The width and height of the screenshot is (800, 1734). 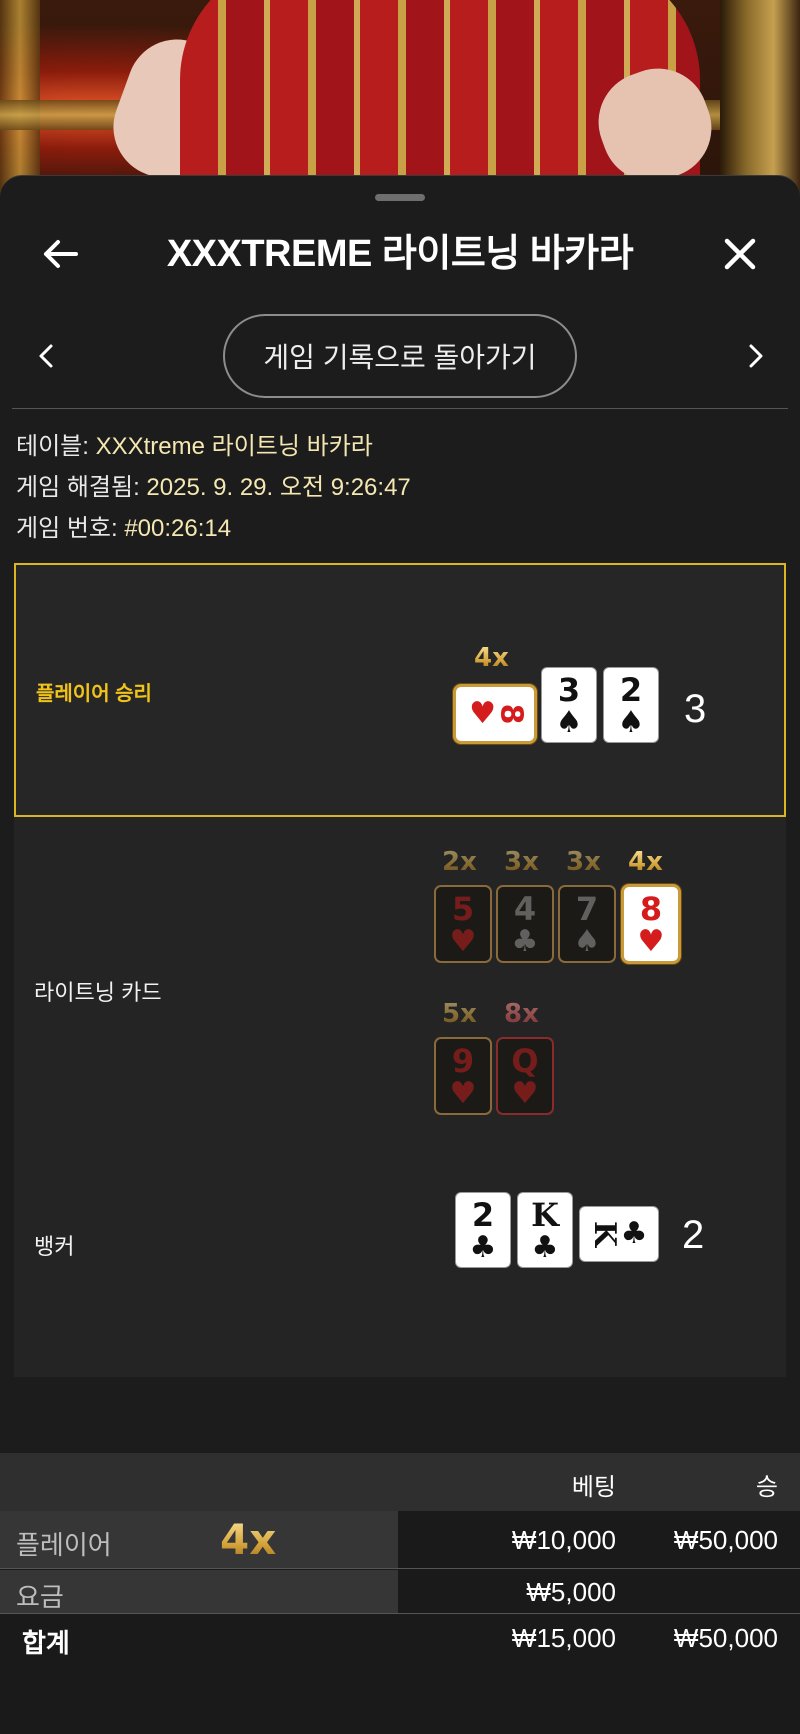 I want to click on game-number-label: 게임 번호:, so click(x=67, y=528).